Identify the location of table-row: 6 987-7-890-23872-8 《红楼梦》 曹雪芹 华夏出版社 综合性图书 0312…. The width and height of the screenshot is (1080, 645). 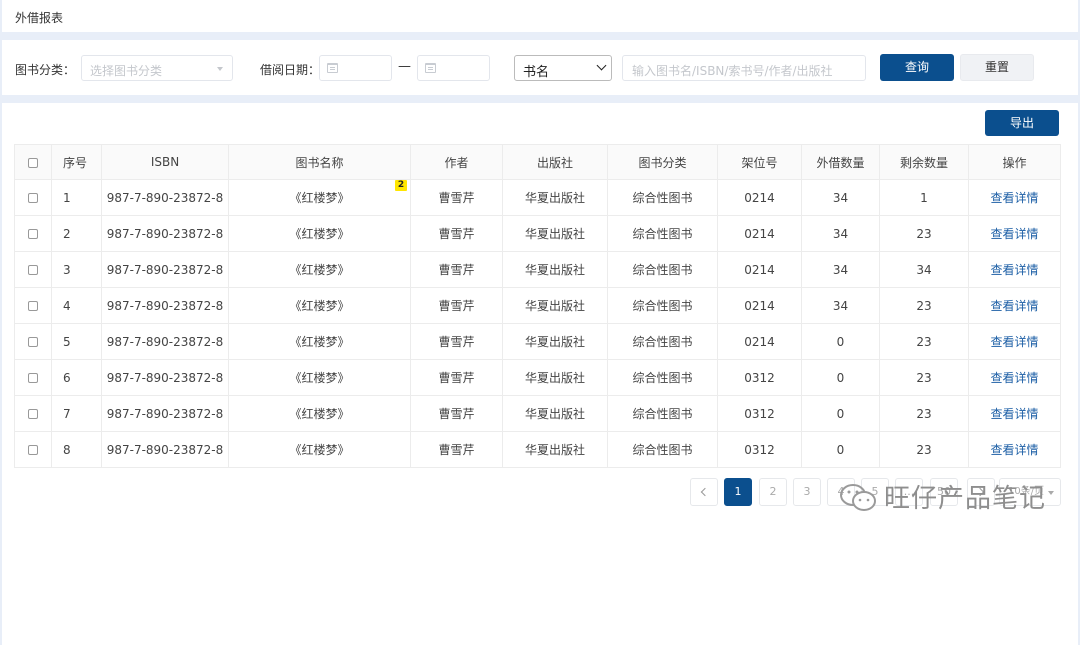
(537, 377).